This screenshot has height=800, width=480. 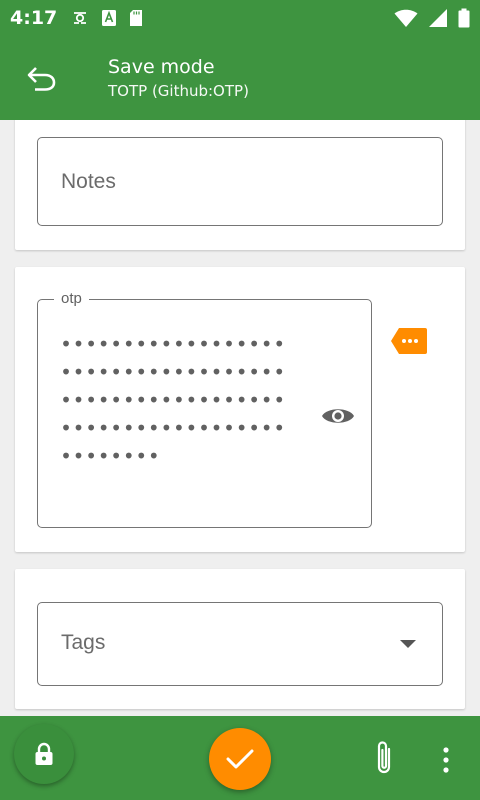 I want to click on notes-field: Notes, so click(x=240, y=181).